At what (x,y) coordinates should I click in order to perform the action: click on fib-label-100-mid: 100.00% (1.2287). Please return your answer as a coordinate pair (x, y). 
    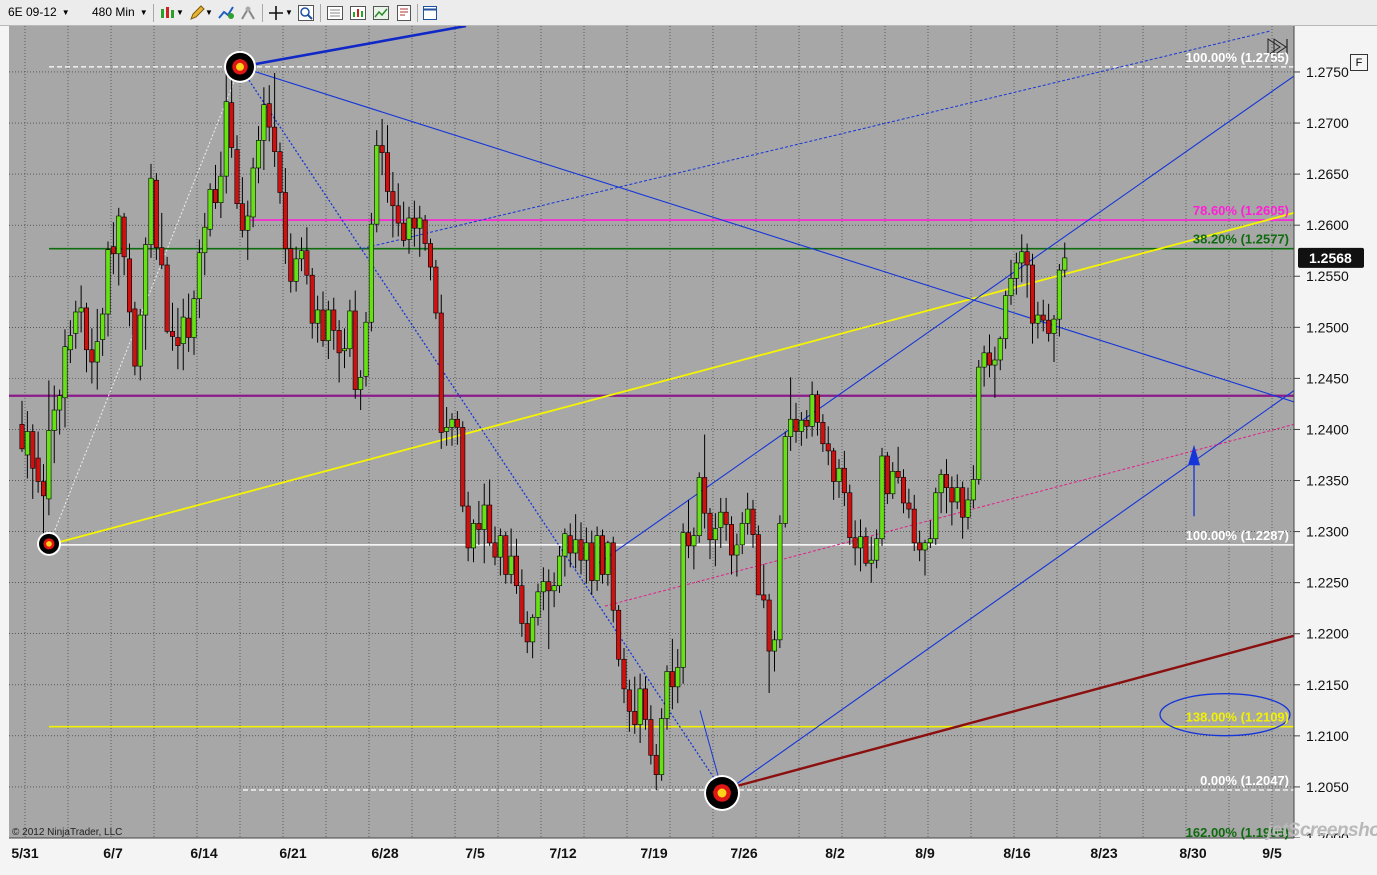
    Looking at the image, I should click on (1237, 535).